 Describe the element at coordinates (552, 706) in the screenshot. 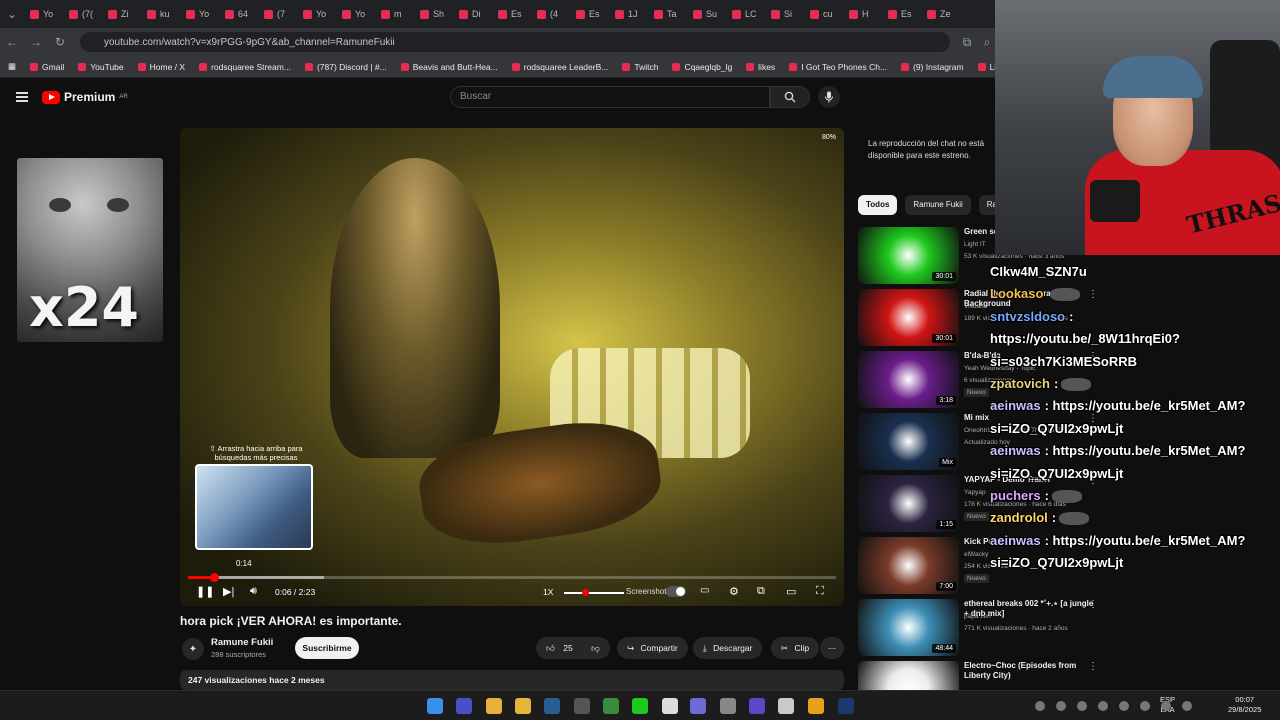

I see `steam-icon` at that location.